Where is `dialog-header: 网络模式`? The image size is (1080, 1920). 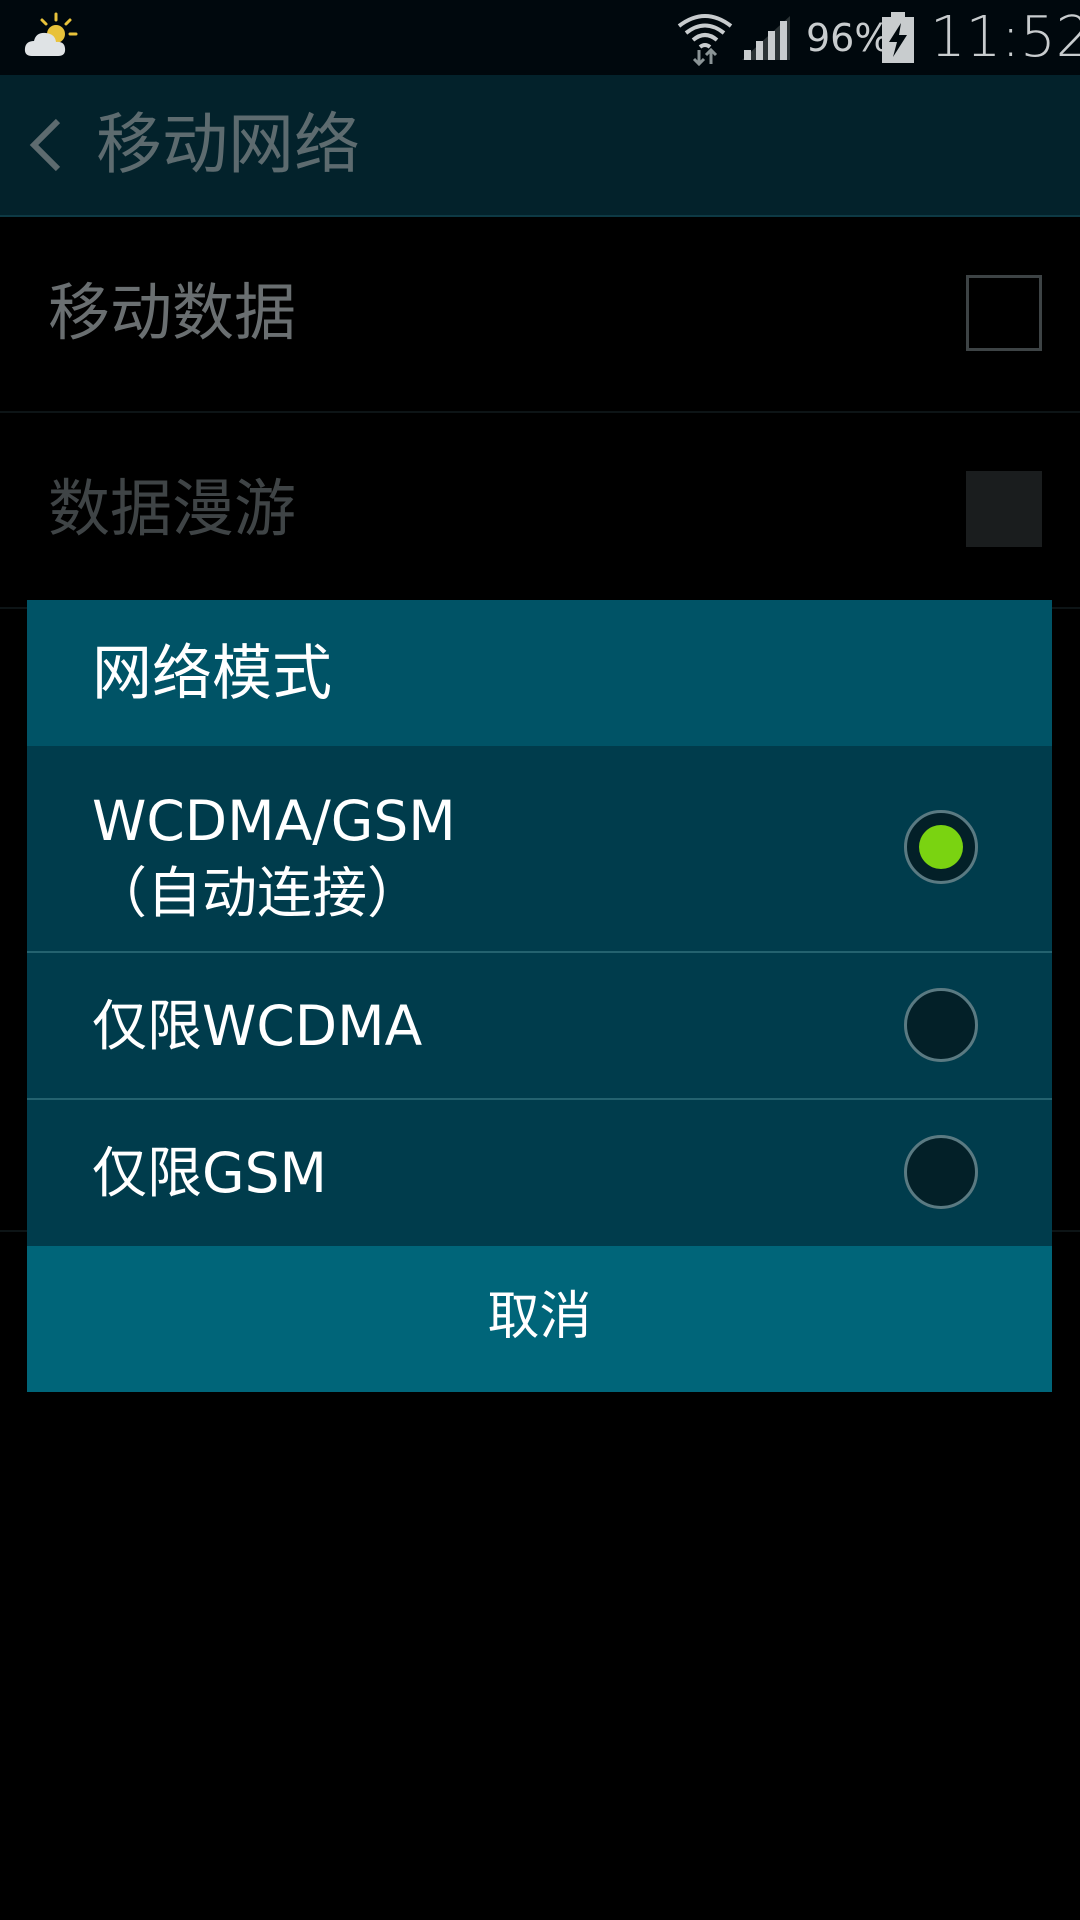 dialog-header: 网络模式 is located at coordinates (539, 673).